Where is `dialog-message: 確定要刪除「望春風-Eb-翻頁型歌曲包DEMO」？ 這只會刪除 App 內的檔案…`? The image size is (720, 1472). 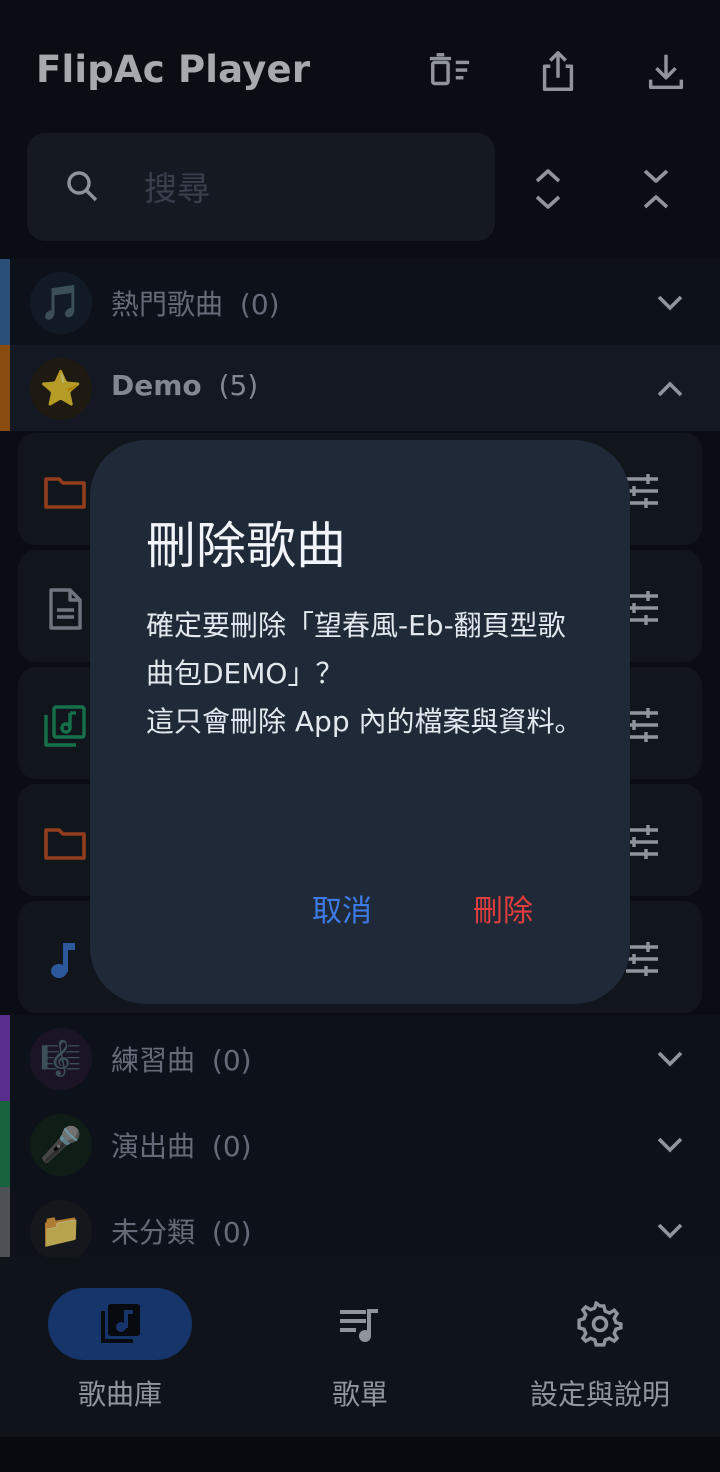 dialog-message: 確定要刪除「望春風-Eb-翻頁型歌曲包DEMO」？ 這只會刪除 App 內的檔案… is located at coordinates (366, 674).